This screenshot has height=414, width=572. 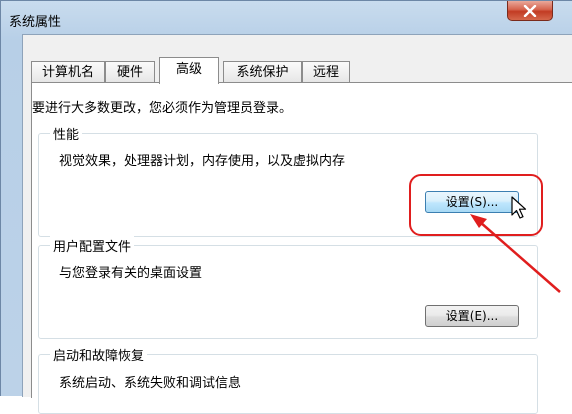 I want to click on mouse-cursor-icon, so click(x=519, y=207).